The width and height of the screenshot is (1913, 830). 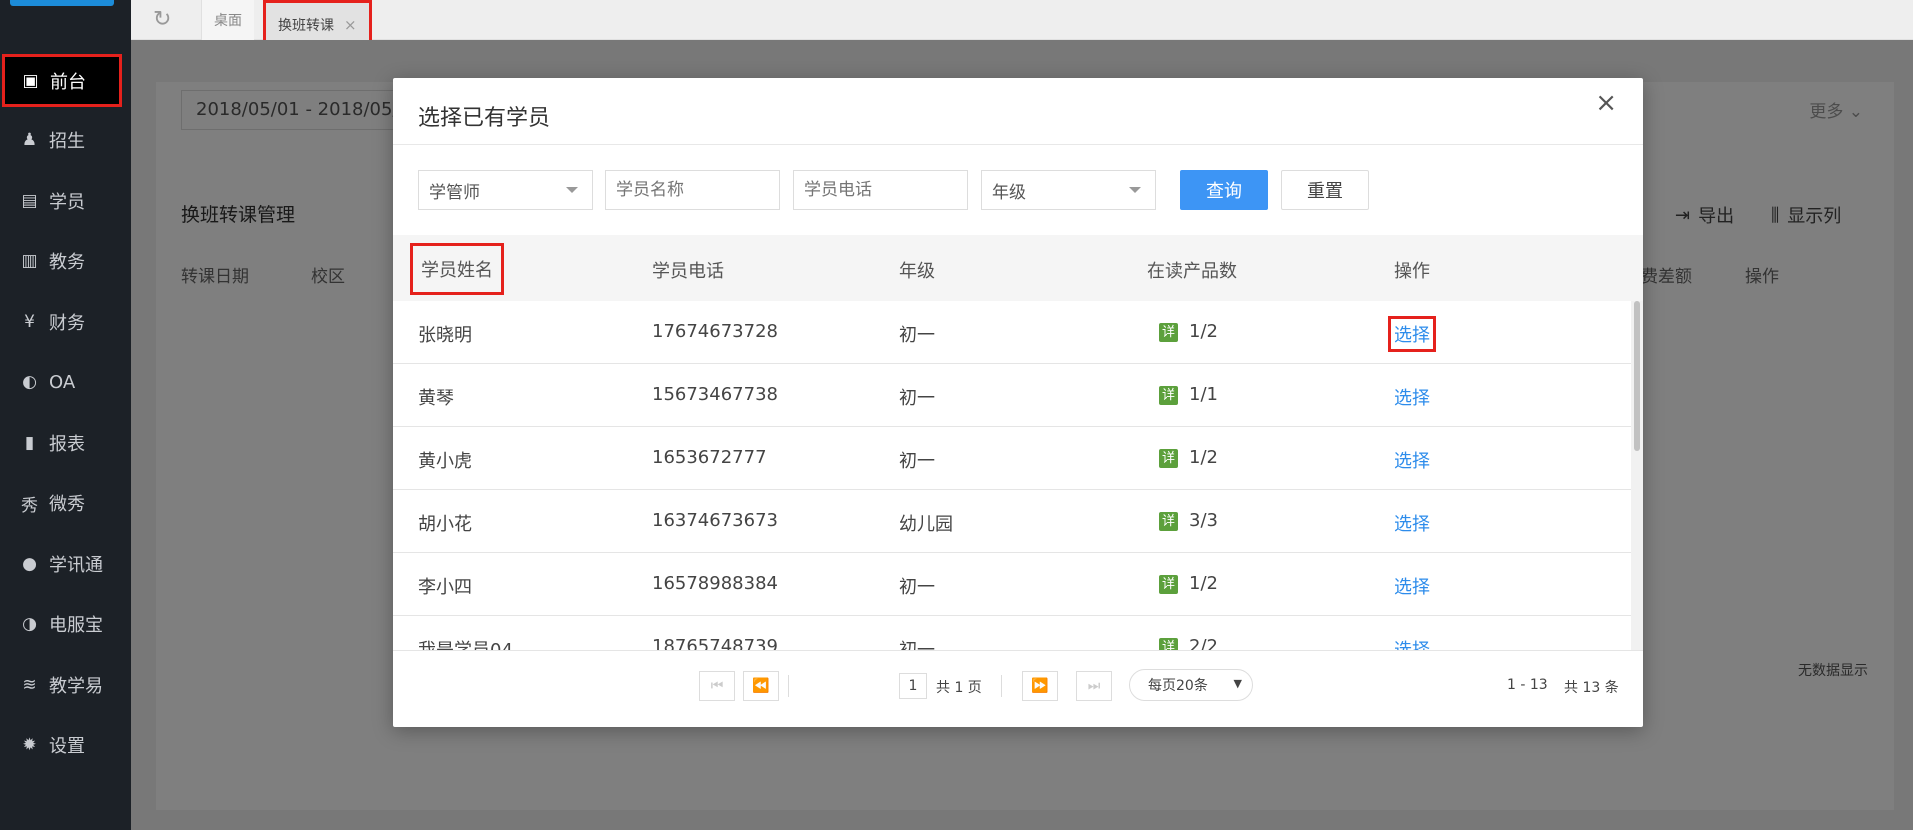 I want to click on reset-button: 重置, so click(x=1325, y=190).